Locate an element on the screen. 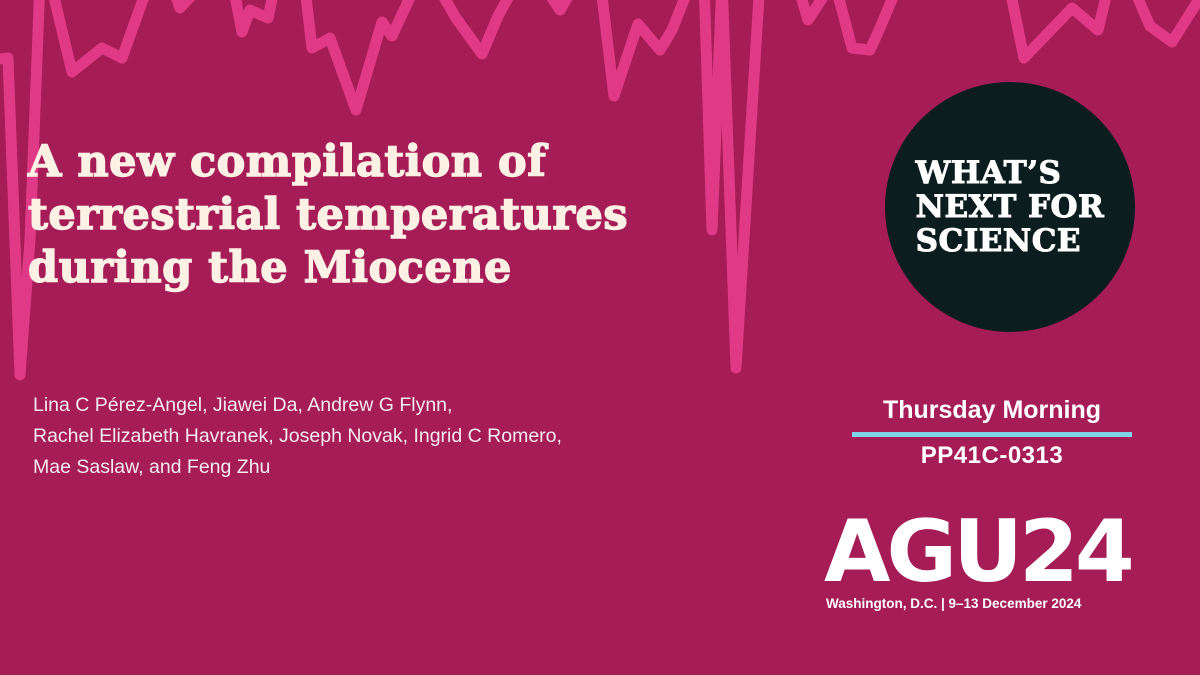 This screenshot has width=1200, height=675. author-line: Mae Saslaw, and Feng Zhu is located at coordinates (152, 467).